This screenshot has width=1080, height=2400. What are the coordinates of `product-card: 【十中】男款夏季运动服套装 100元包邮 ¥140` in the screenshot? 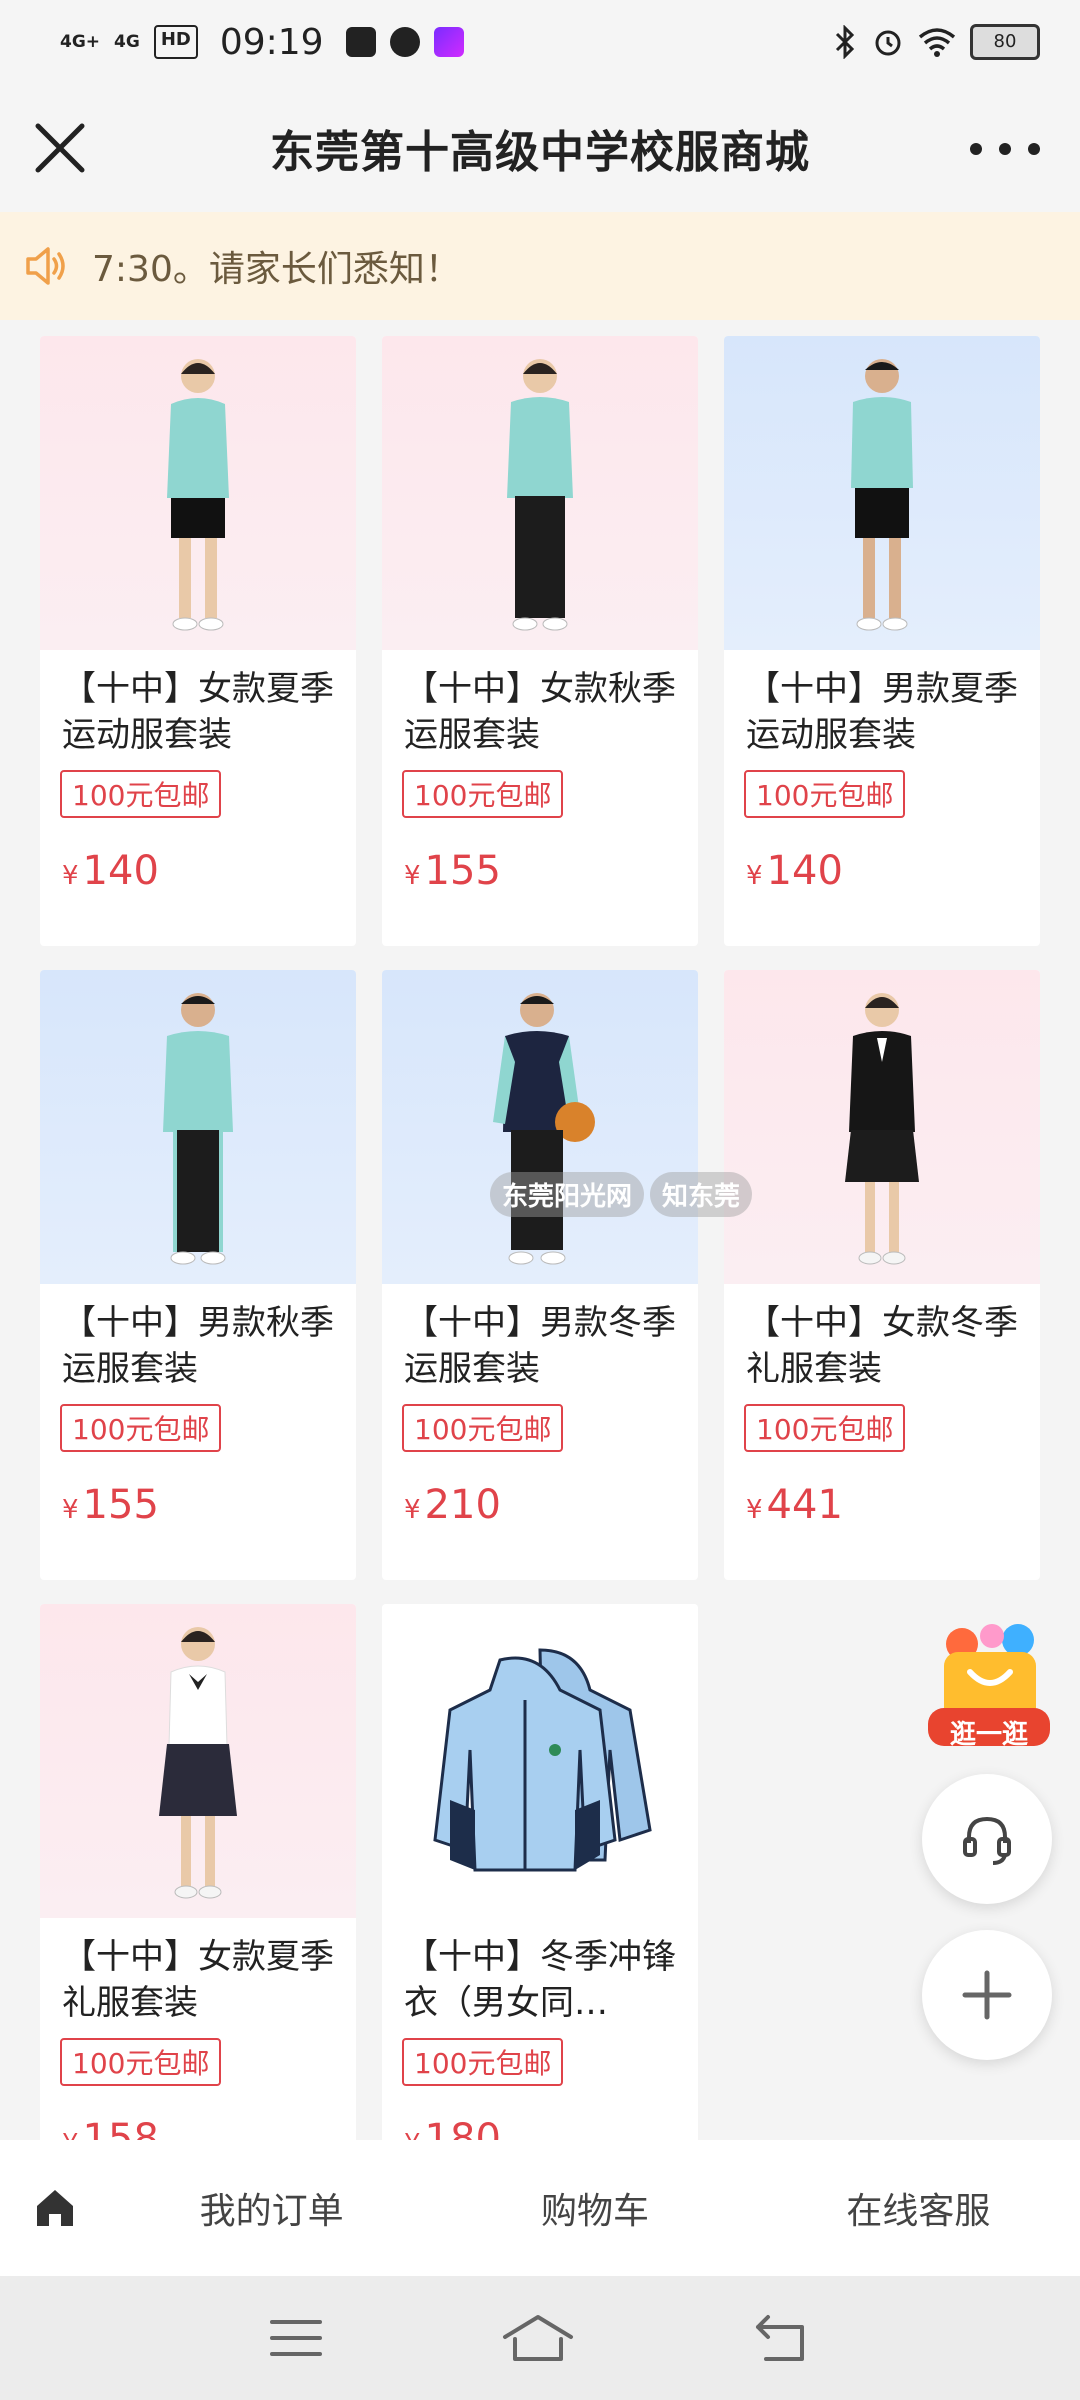 It's located at (882, 641).